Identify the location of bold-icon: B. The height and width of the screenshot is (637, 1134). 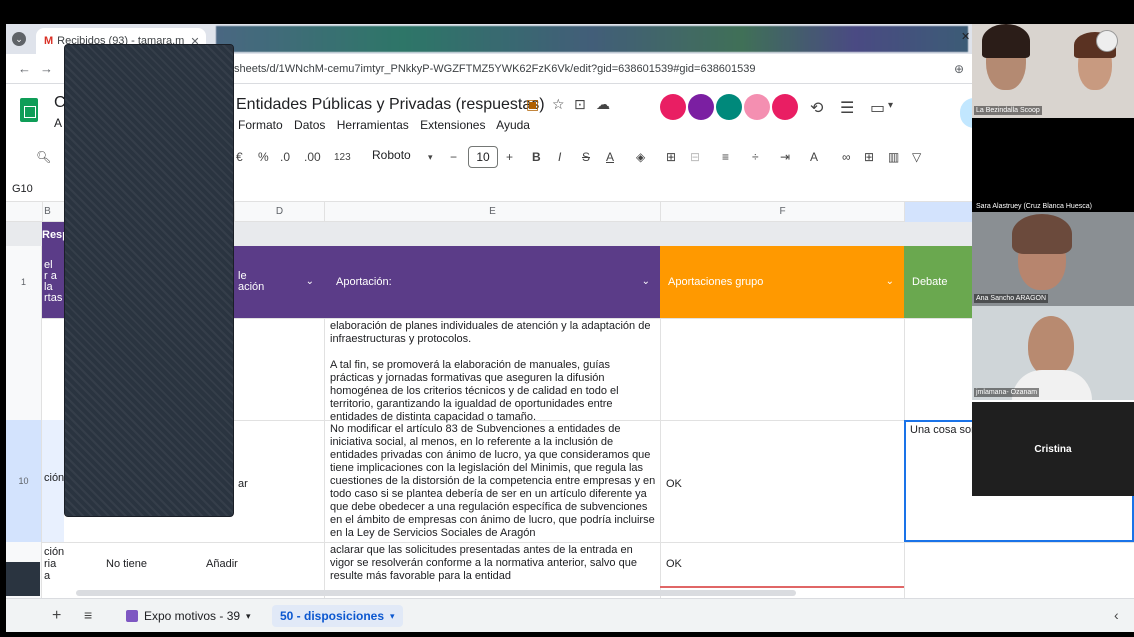
(536, 157).